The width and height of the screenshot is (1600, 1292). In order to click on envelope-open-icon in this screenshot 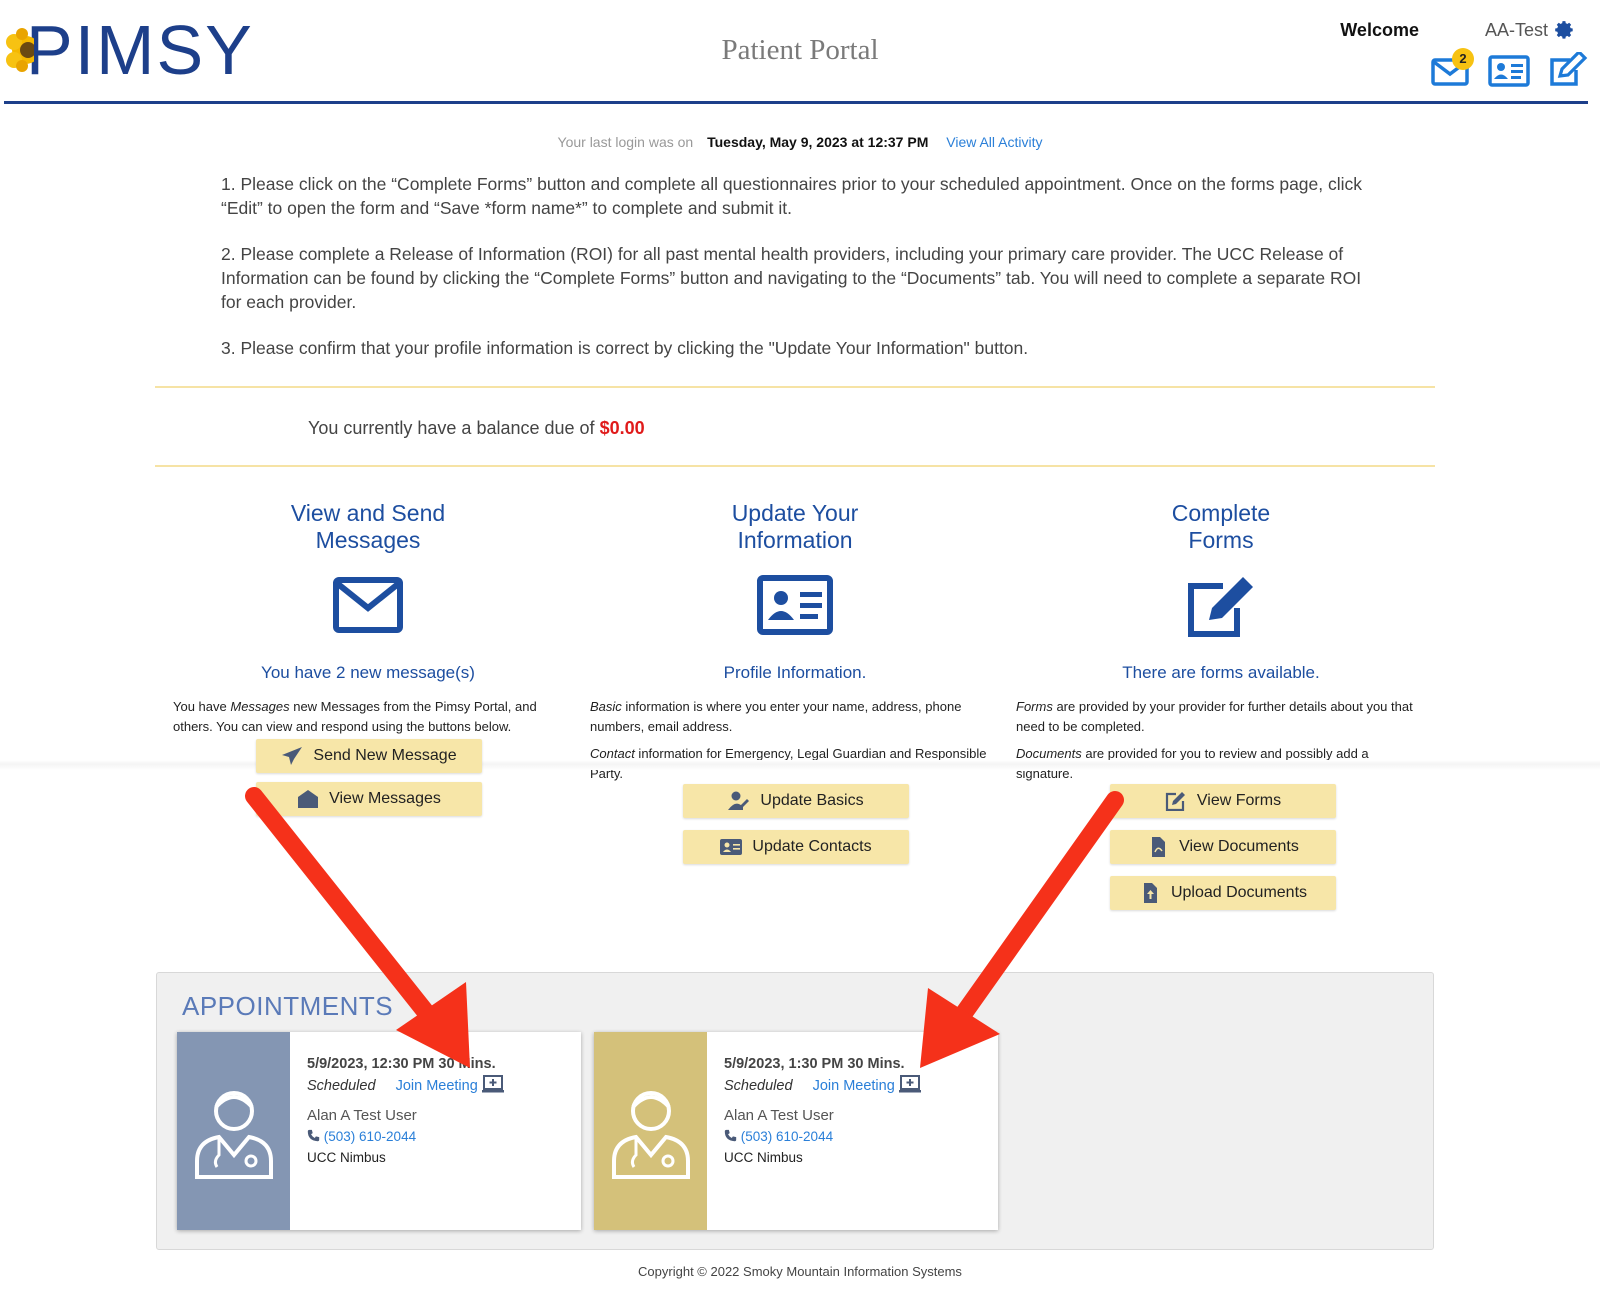, I will do `click(308, 799)`.